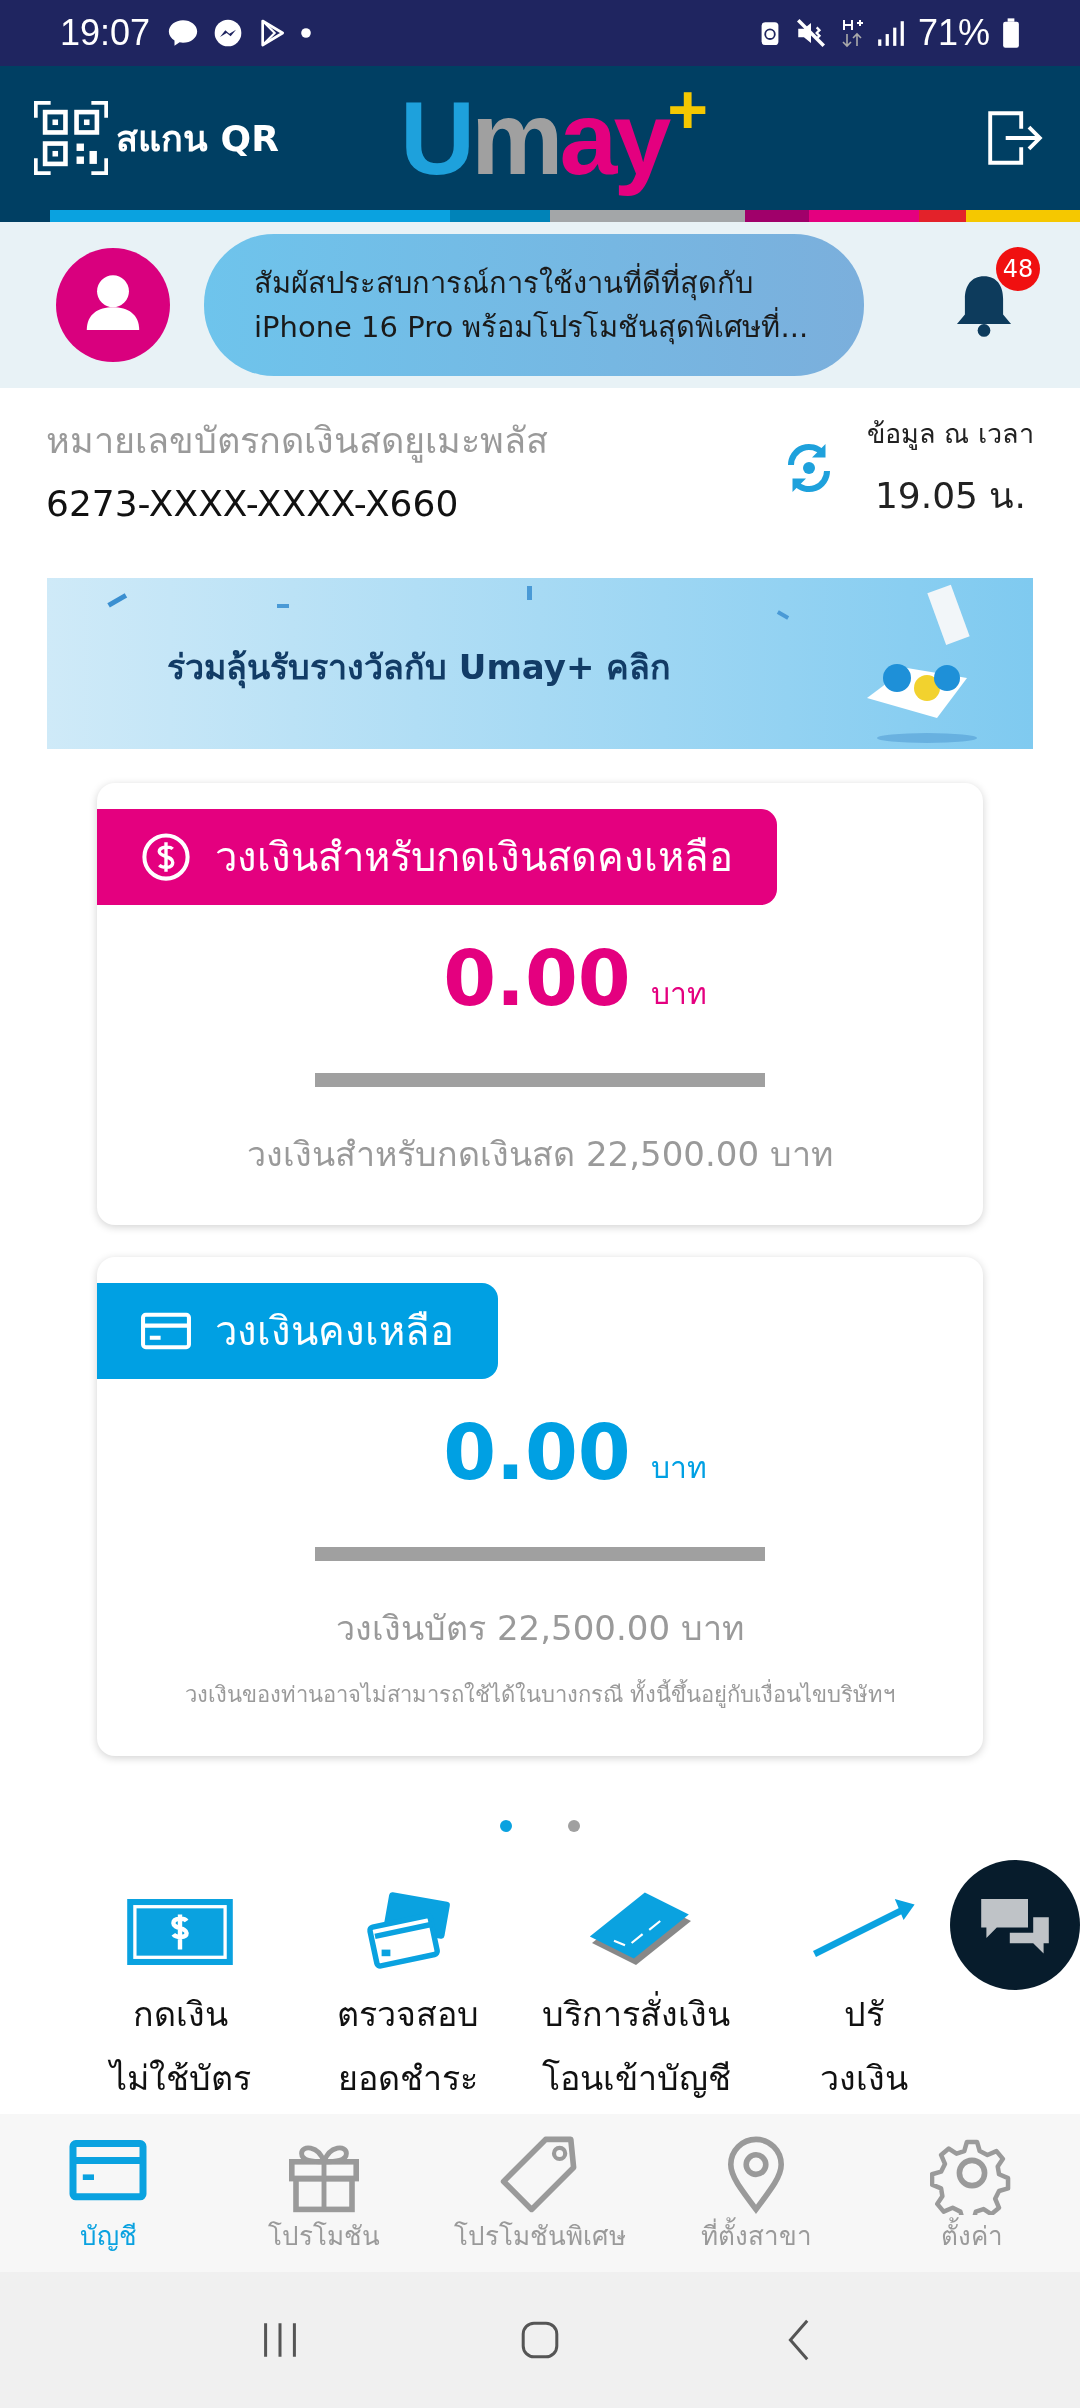  I want to click on dollar-coin-icon, so click(166, 857).